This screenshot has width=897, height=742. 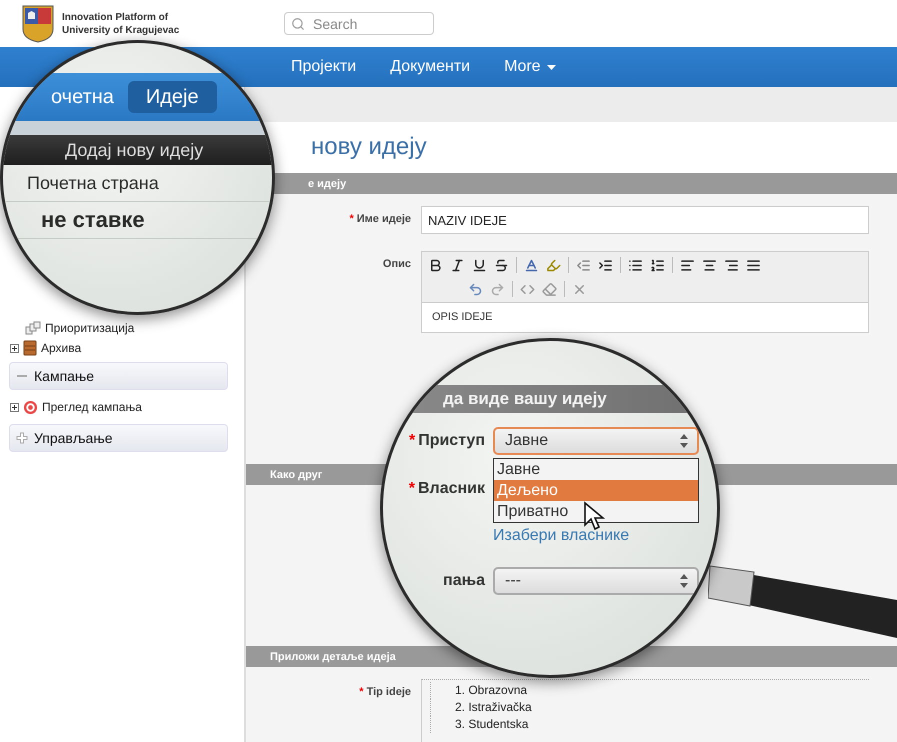 What do you see at coordinates (635, 265) in the screenshot?
I see `bullet-list-icon` at bounding box center [635, 265].